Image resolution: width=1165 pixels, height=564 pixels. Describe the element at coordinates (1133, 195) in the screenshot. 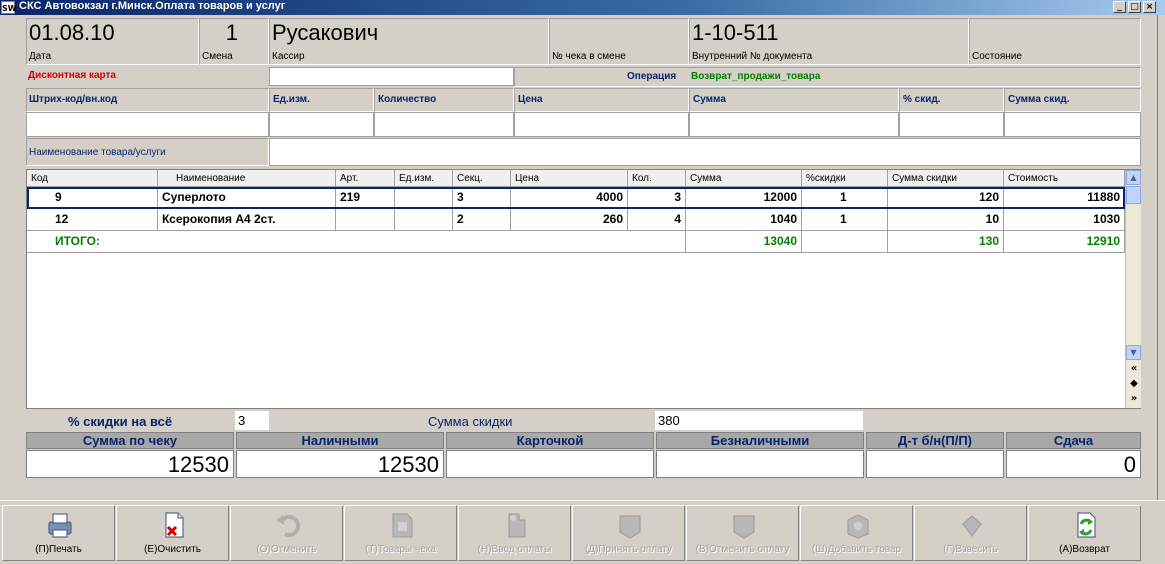

I see `scroll-thumb` at that location.